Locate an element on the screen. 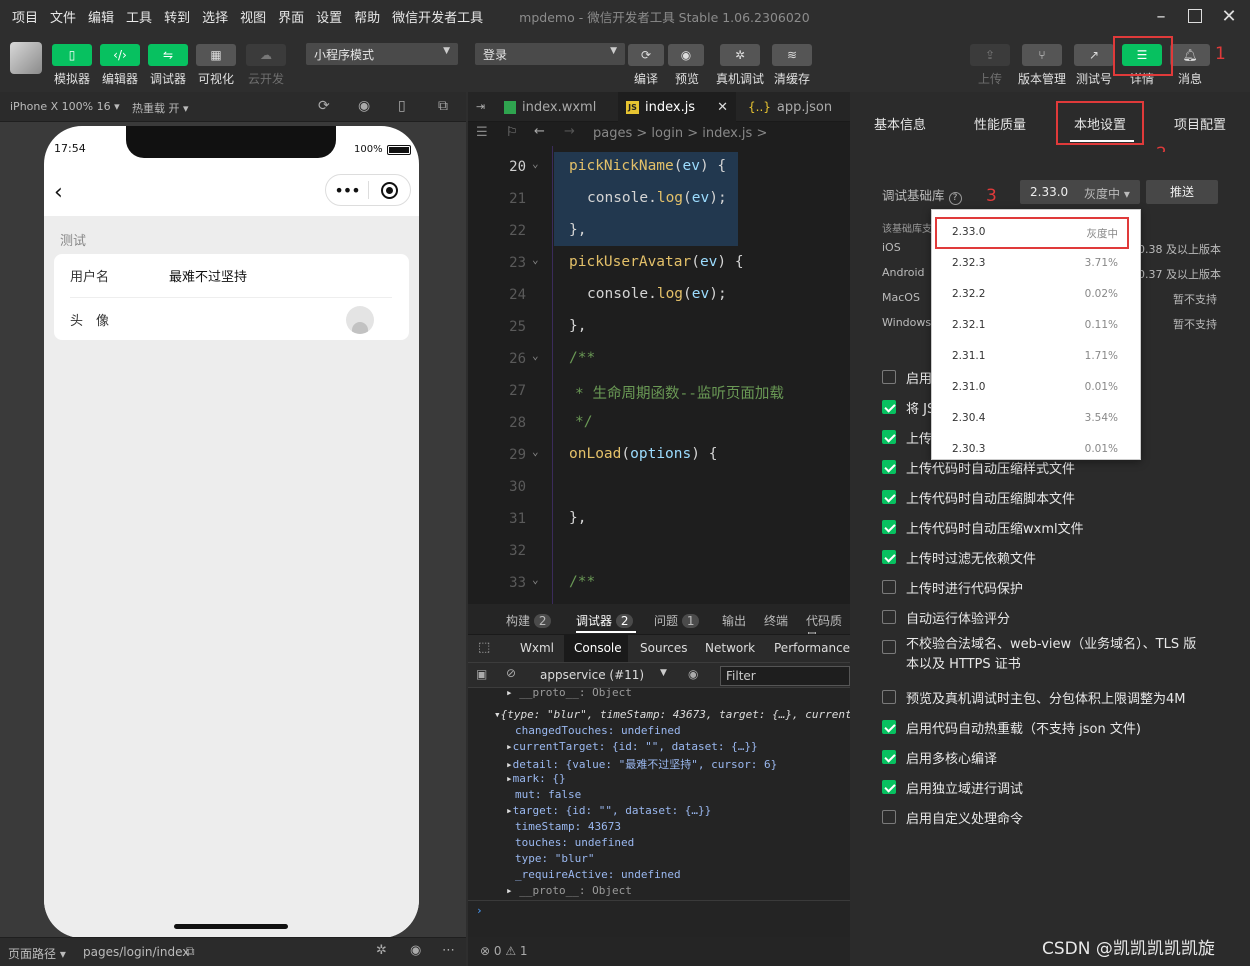 The height and width of the screenshot is (966, 1250). lib-version-option: 2.32.2 0.02% is located at coordinates (1036, 293).